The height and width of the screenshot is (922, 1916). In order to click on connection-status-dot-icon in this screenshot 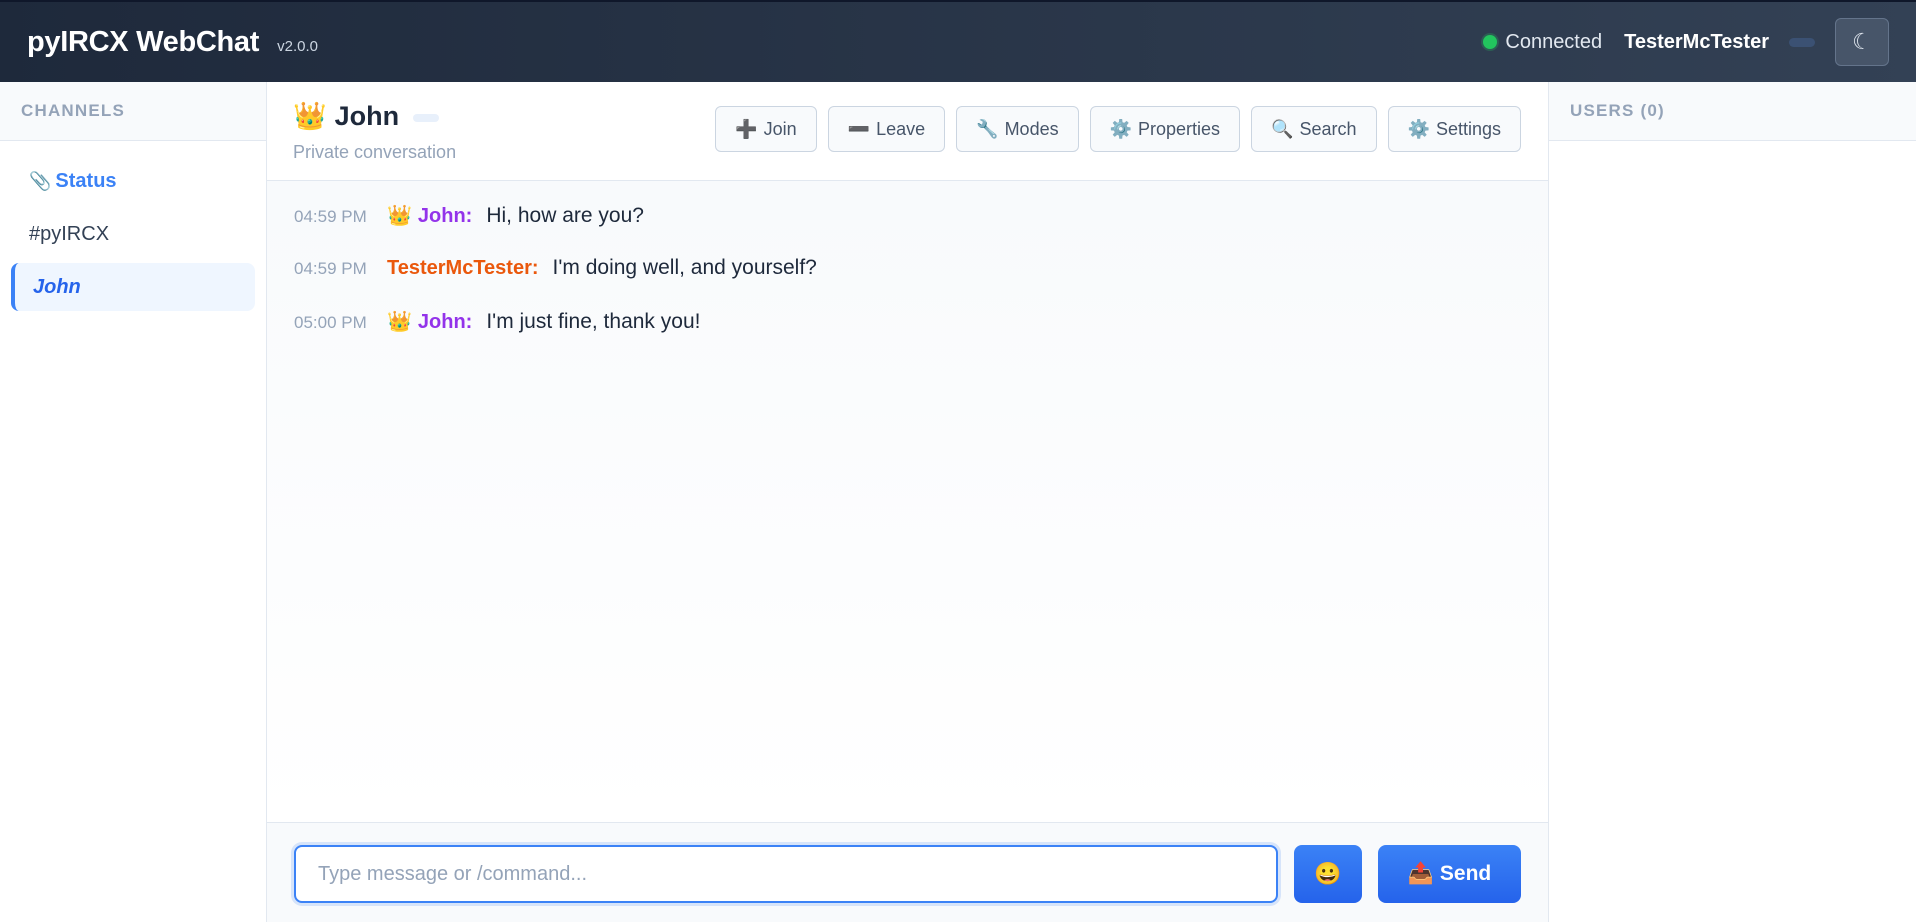, I will do `click(1490, 42)`.